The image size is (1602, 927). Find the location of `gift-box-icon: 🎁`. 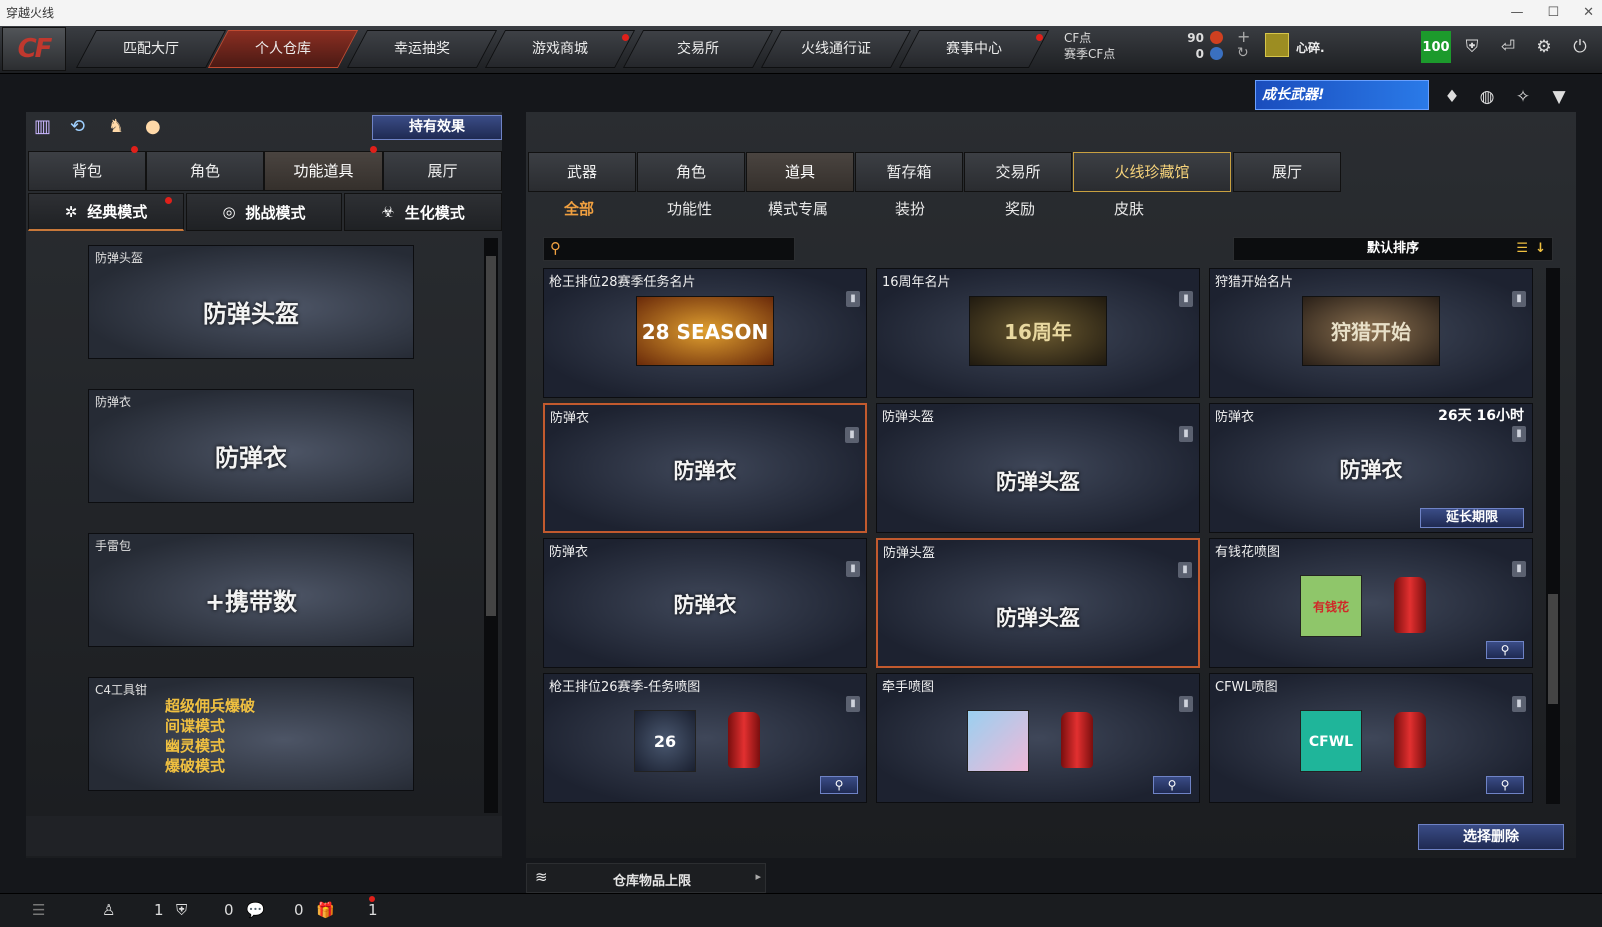

gift-box-icon: 🎁 is located at coordinates (325, 910).